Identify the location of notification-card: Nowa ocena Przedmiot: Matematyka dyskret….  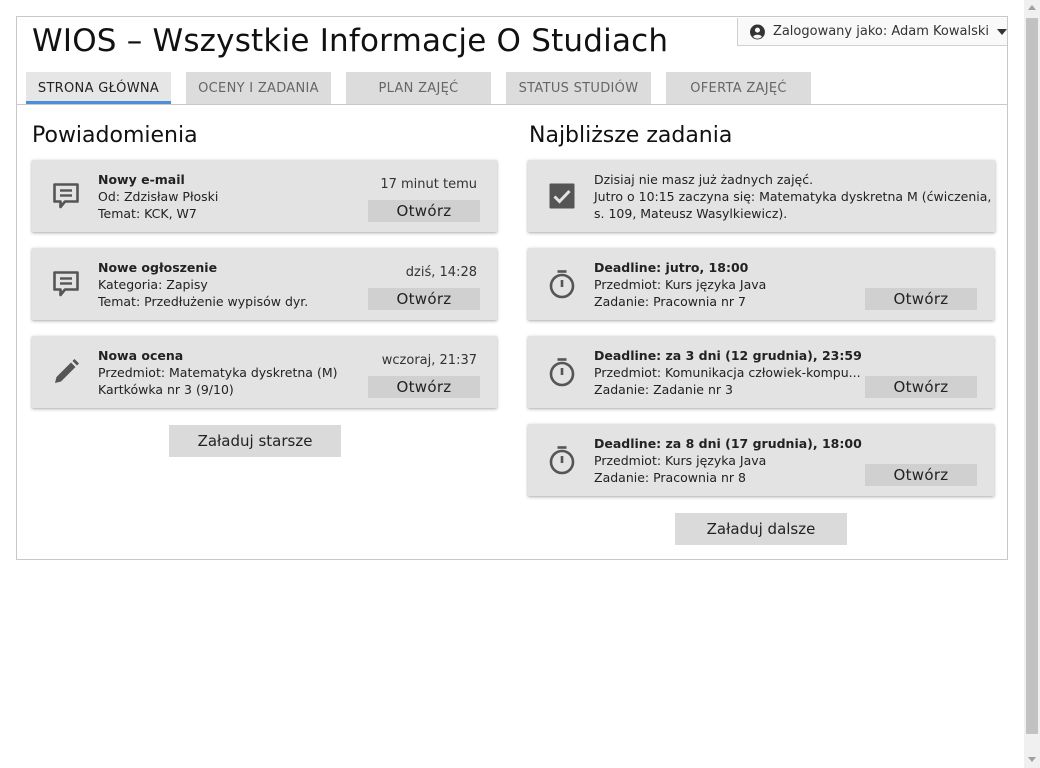
(264, 372).